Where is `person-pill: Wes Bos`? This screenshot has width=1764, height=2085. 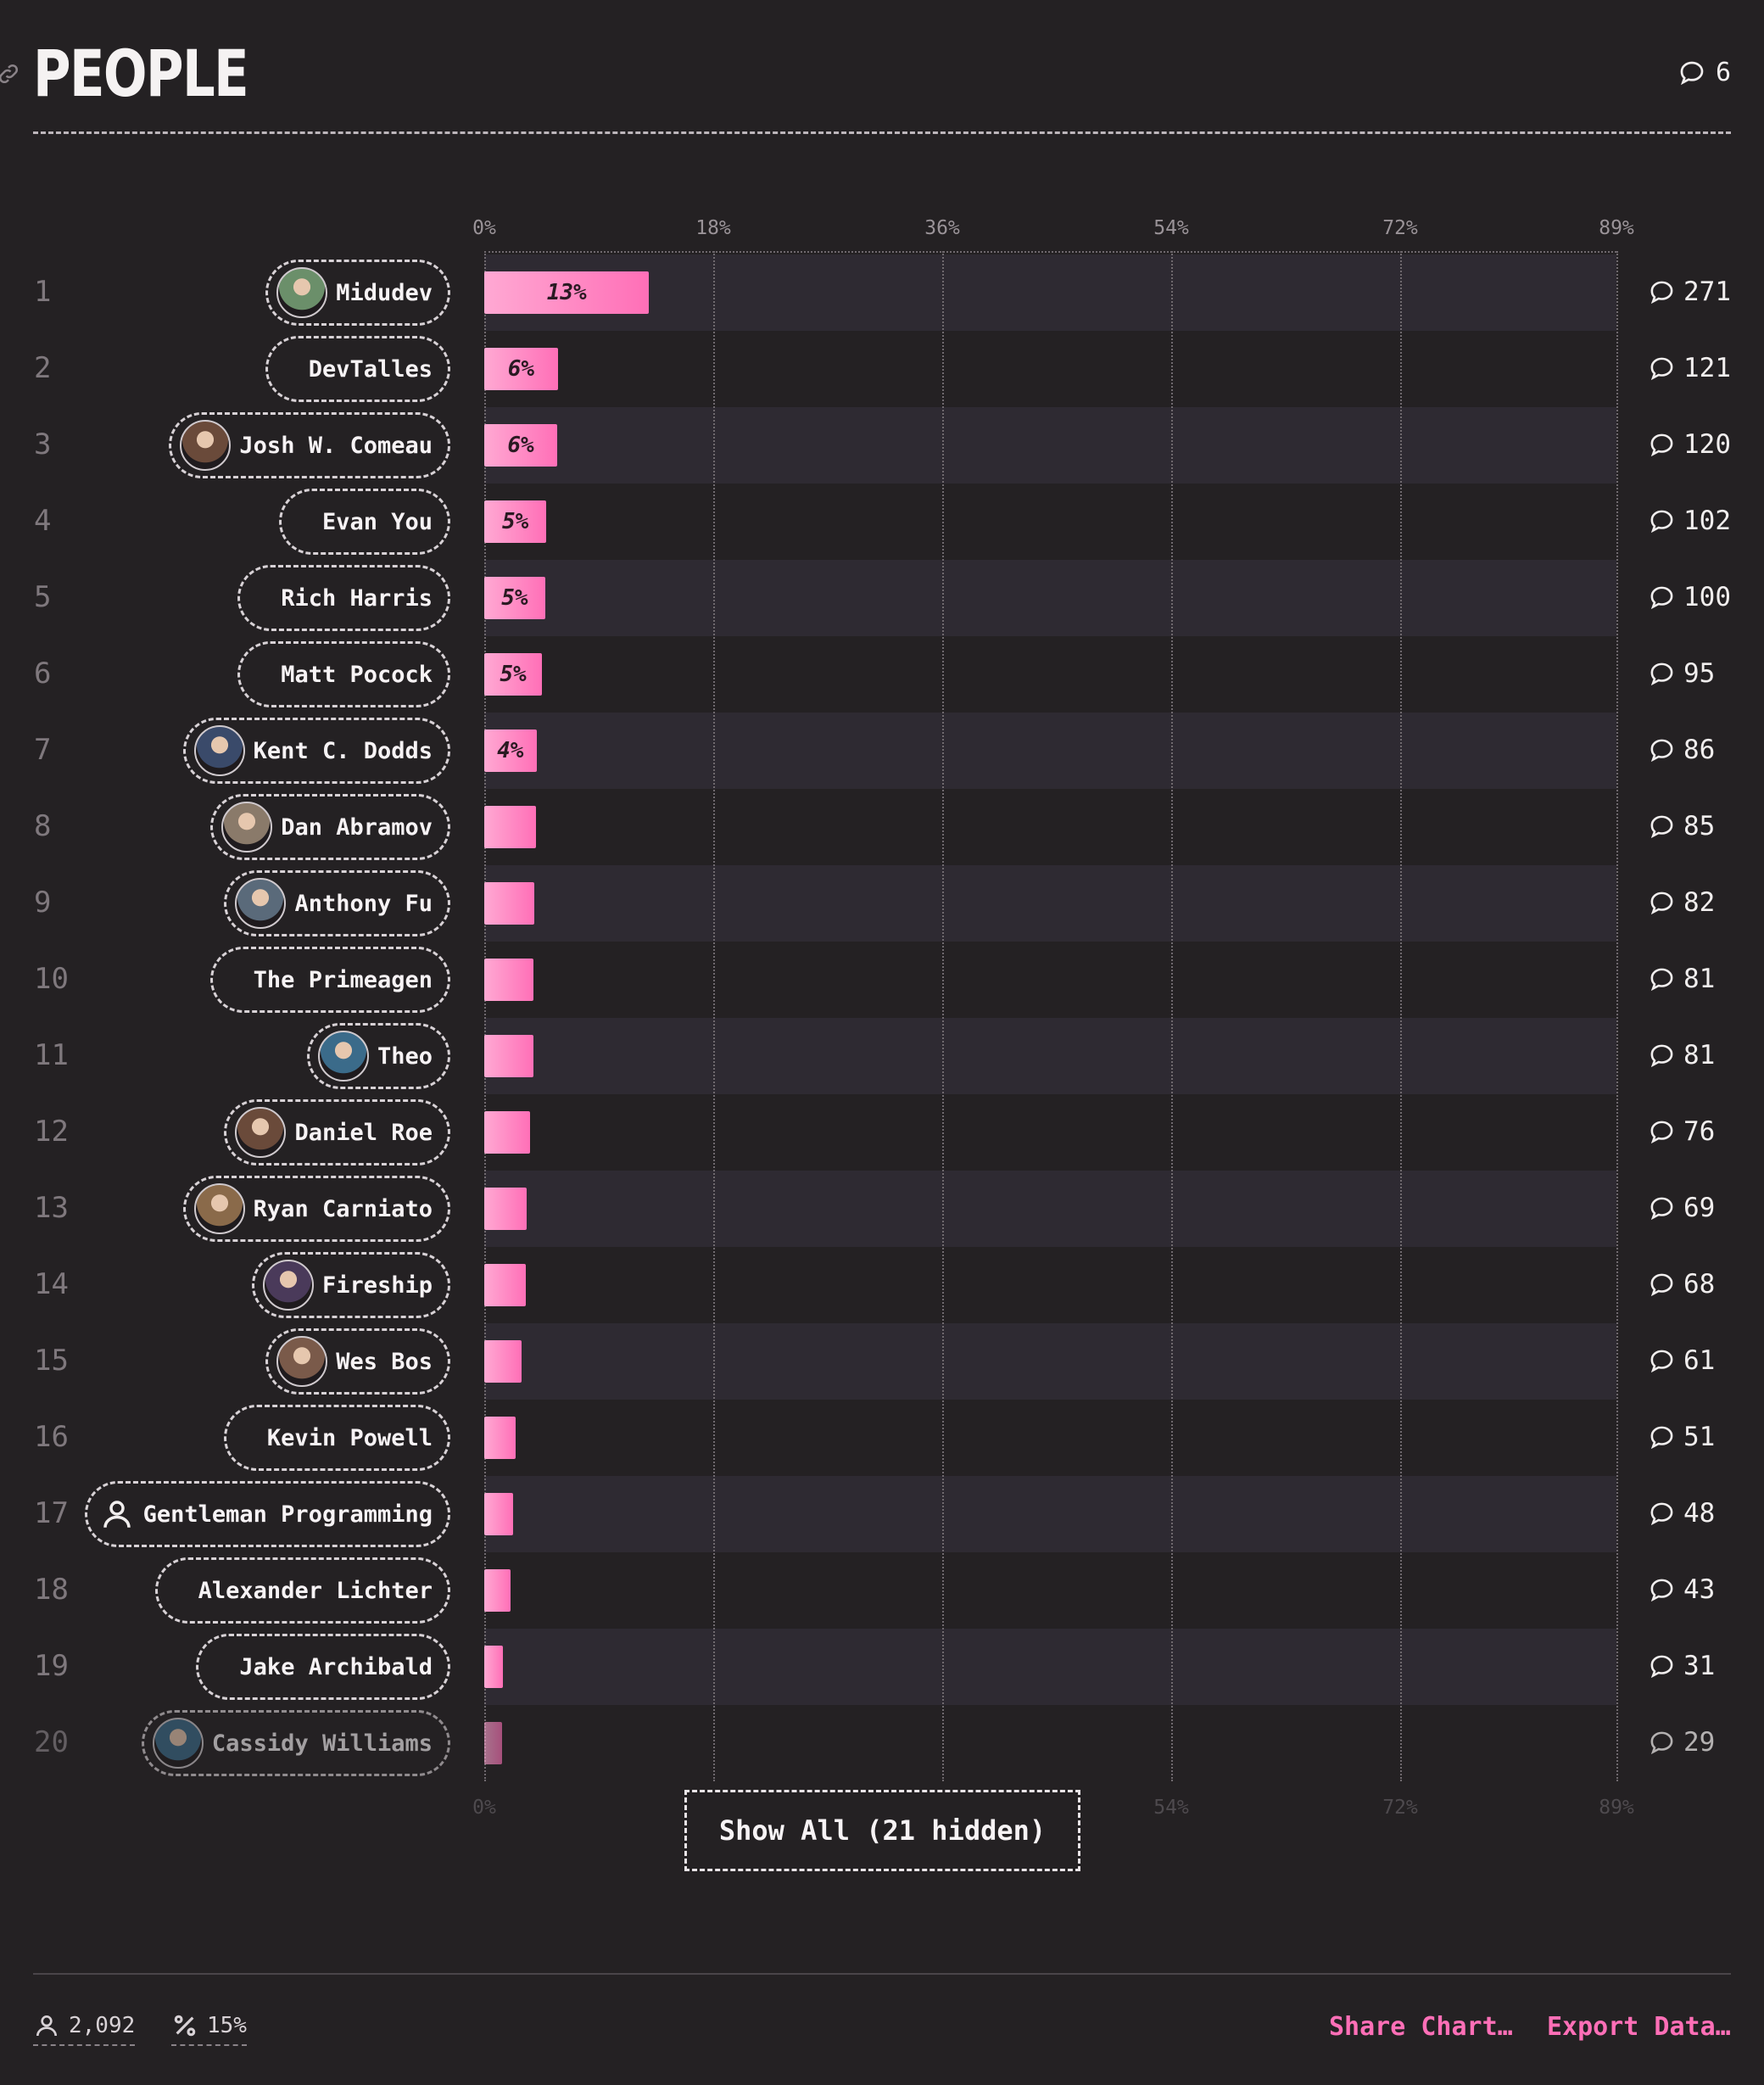 person-pill: Wes Bos is located at coordinates (357, 1361).